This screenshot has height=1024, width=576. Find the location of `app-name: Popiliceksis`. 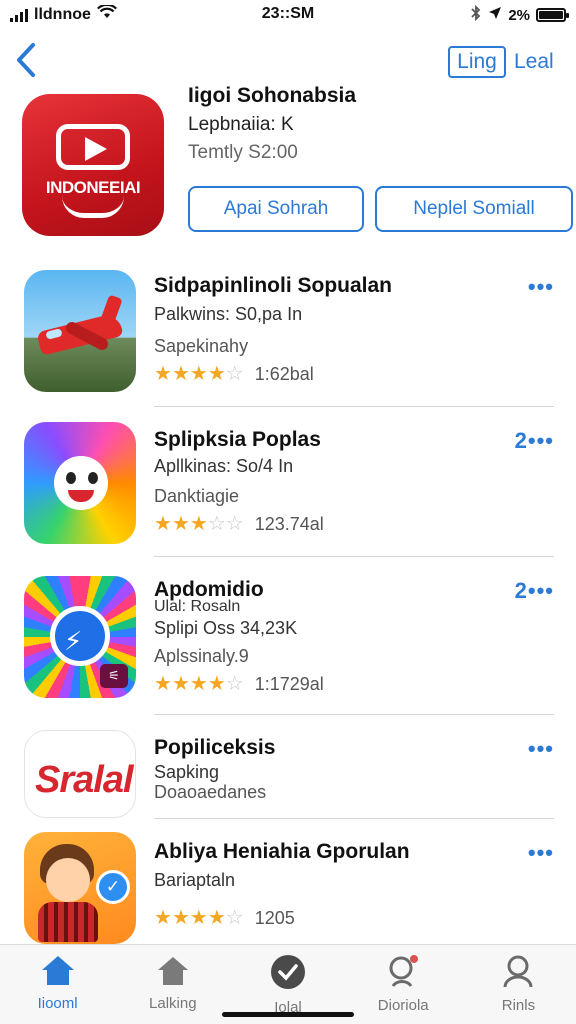

app-name: Popiliceksis is located at coordinates (215, 747).